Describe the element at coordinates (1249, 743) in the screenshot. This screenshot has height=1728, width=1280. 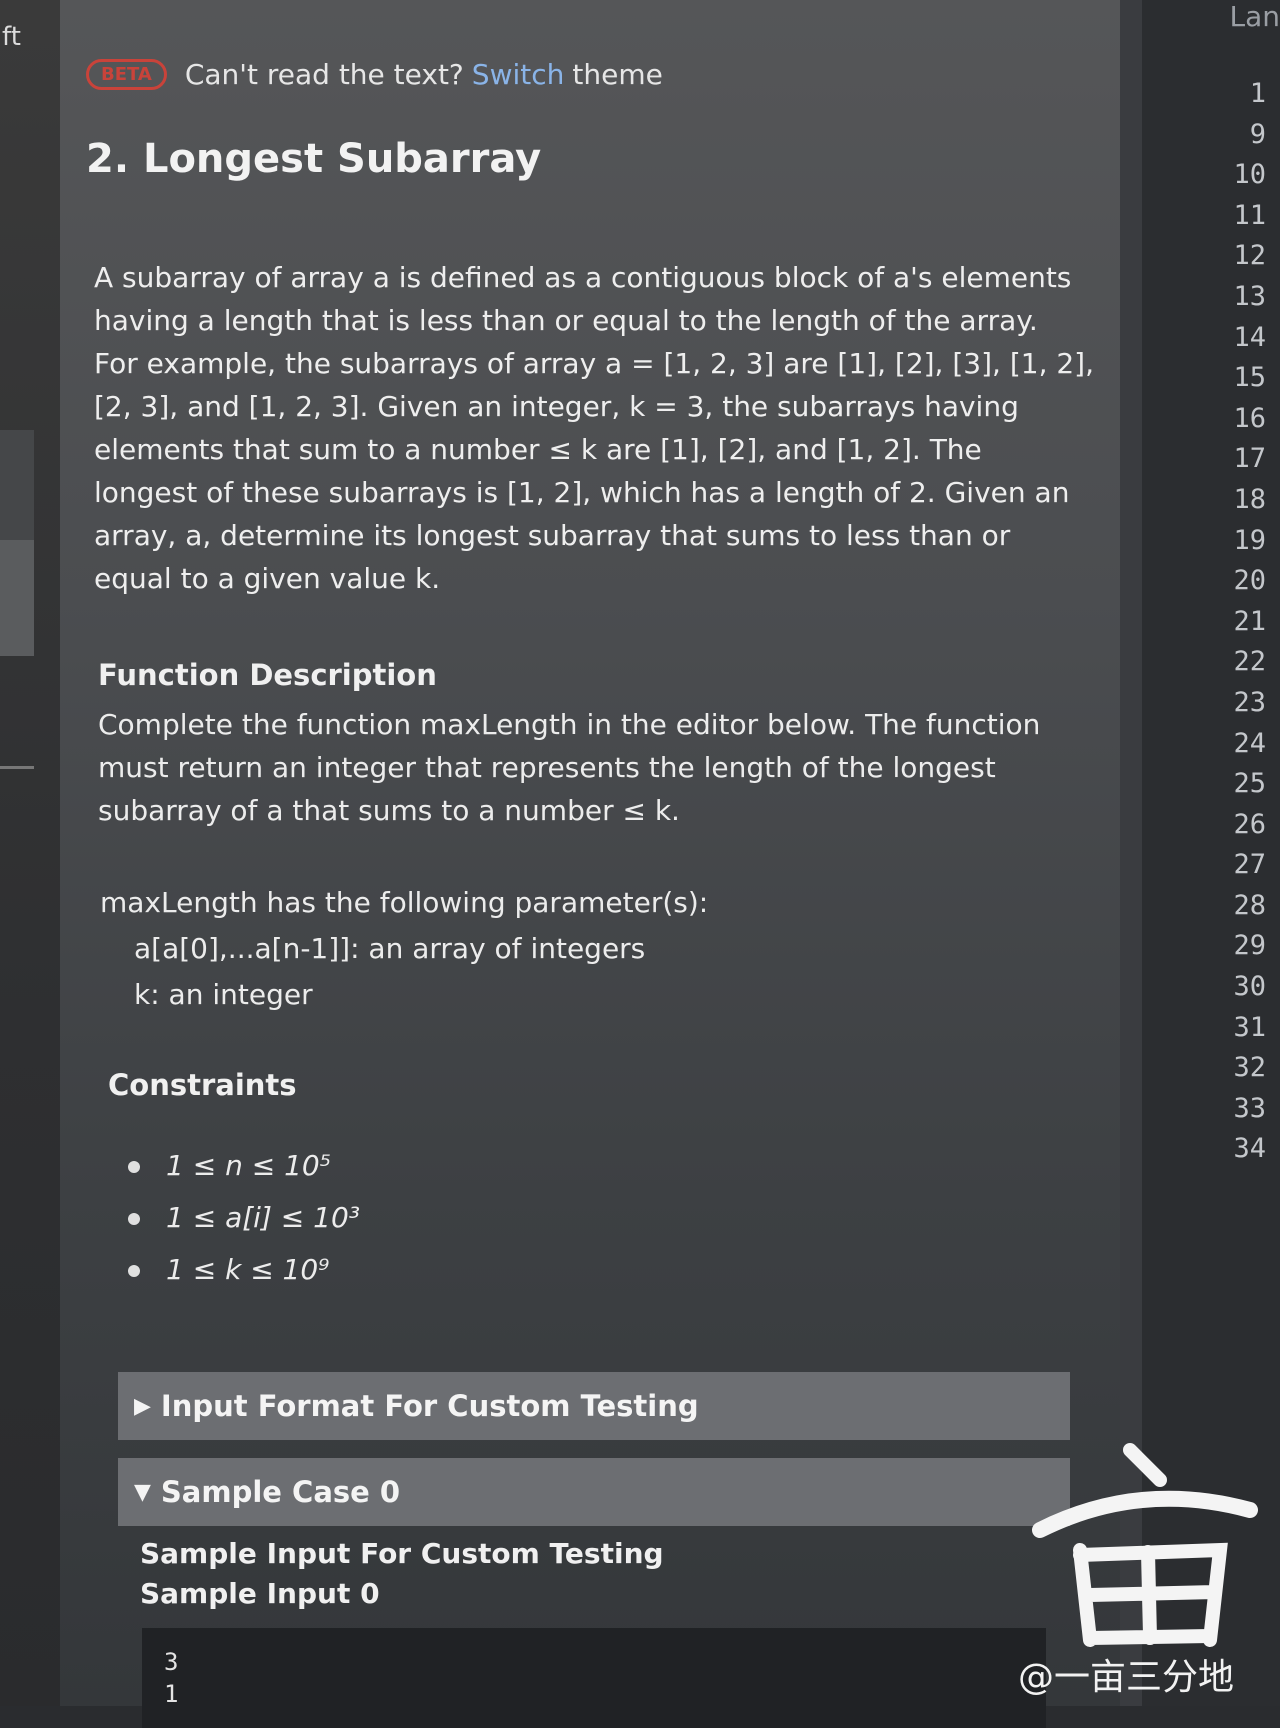
I see `line-number: 24` at that location.